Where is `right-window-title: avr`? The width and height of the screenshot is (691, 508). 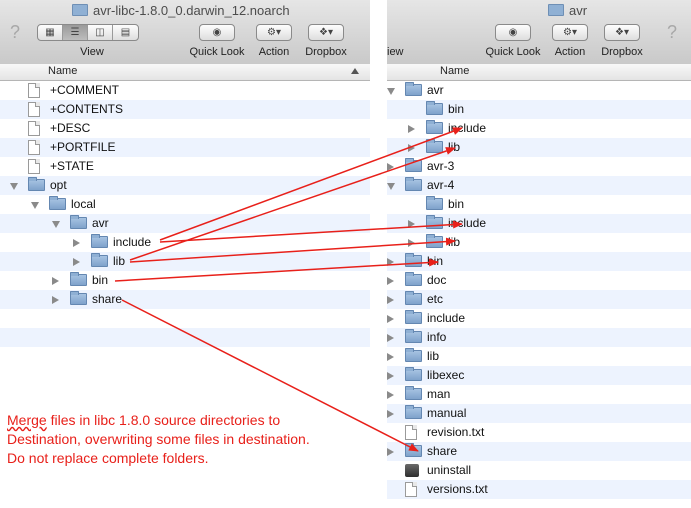 right-window-title: avr is located at coordinates (567, 10).